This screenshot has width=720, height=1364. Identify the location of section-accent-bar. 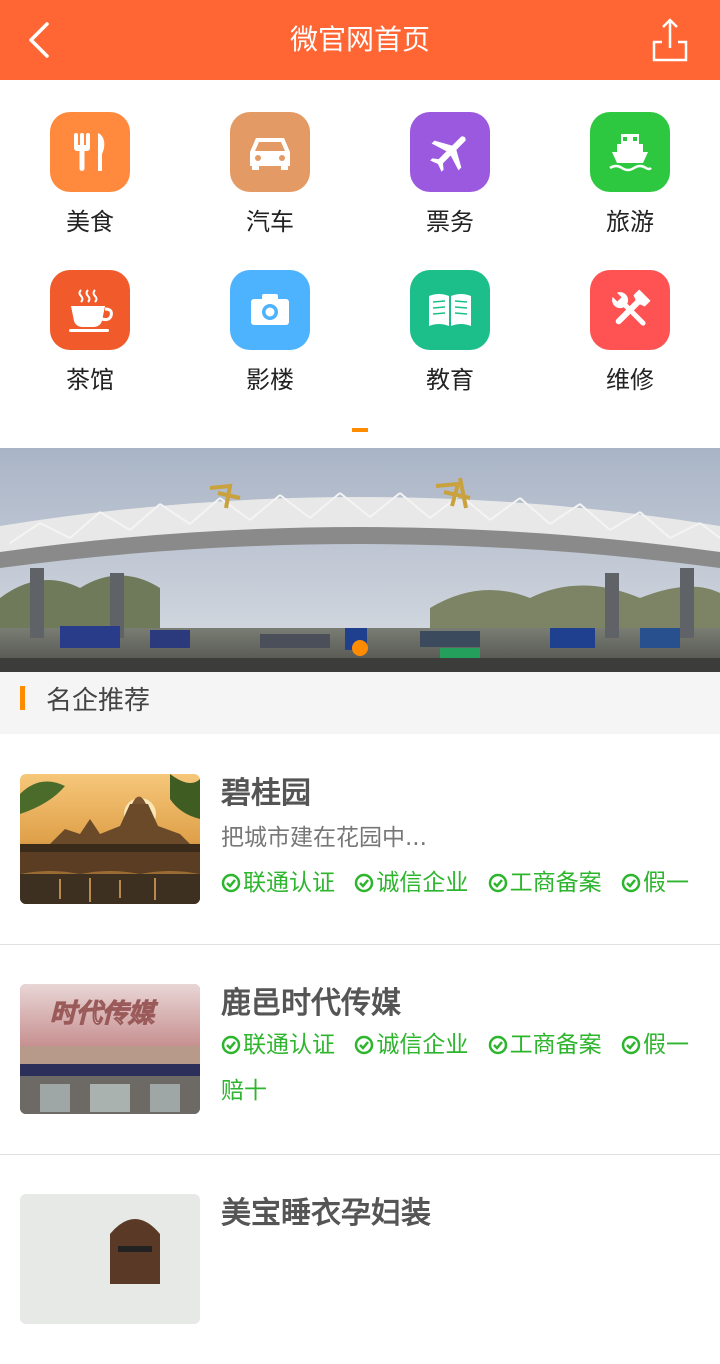
(22, 698).